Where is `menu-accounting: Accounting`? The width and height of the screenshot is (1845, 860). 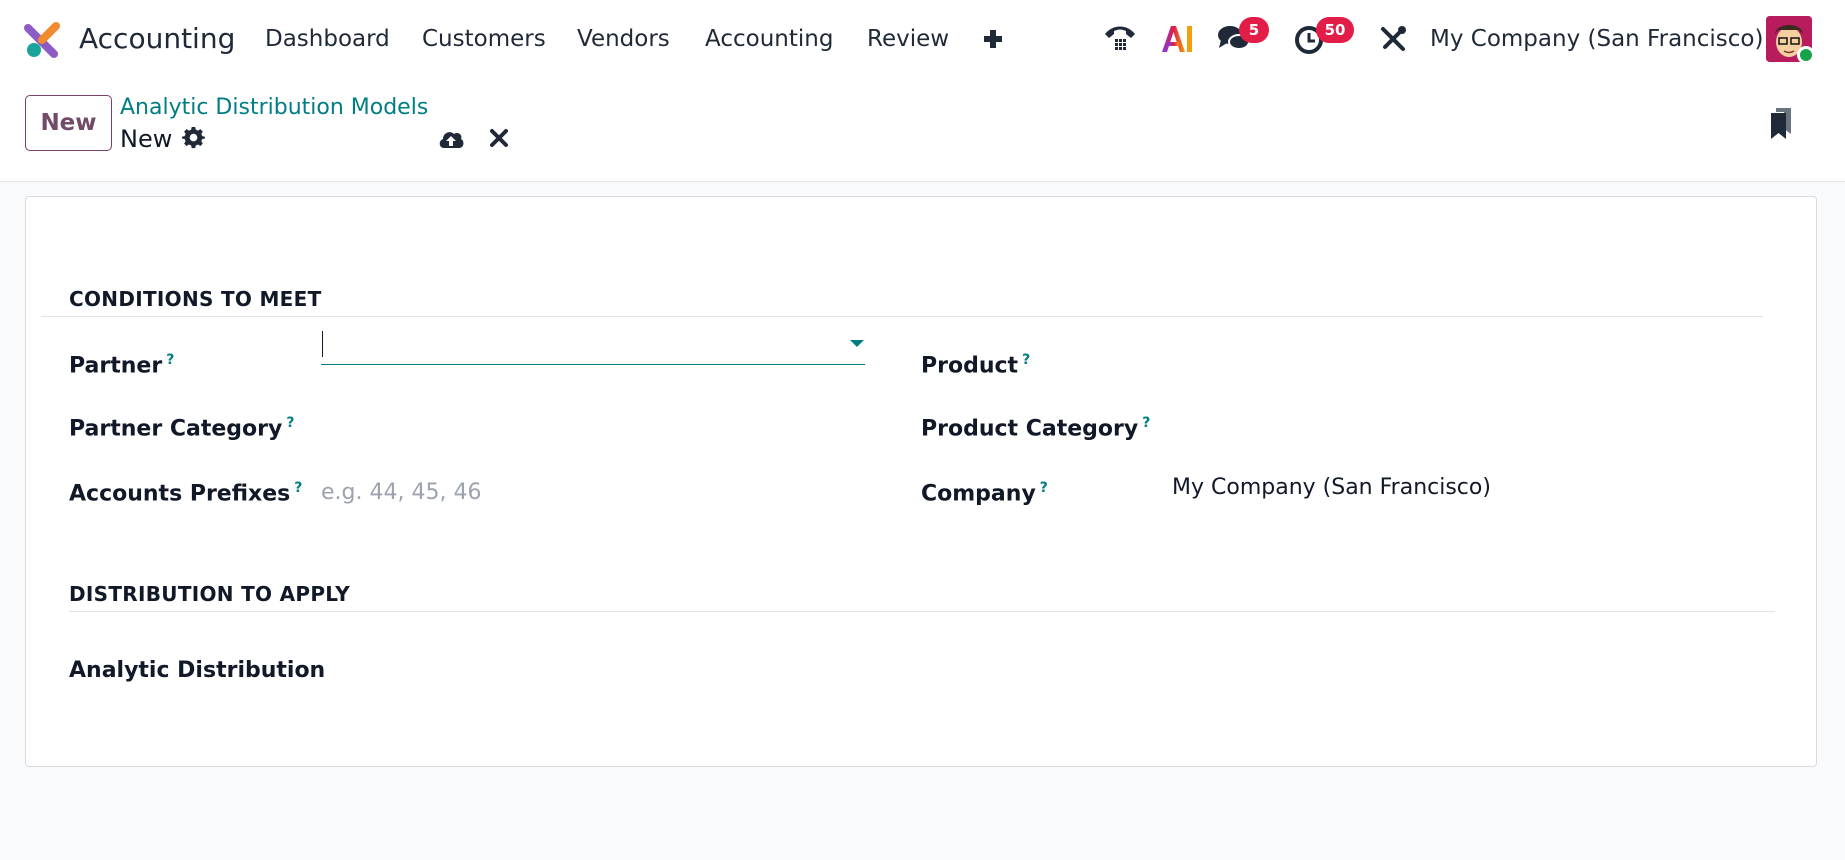
menu-accounting: Accounting is located at coordinates (769, 39).